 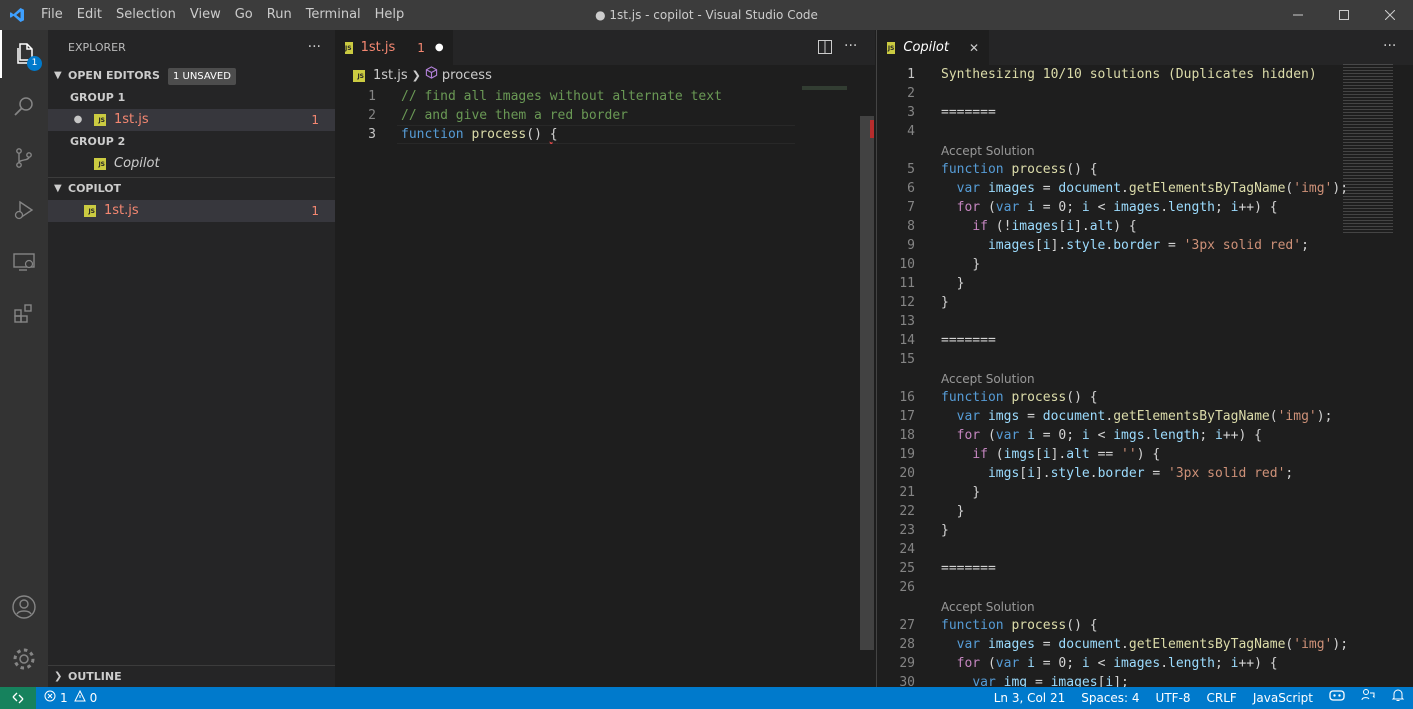 What do you see at coordinates (121, 210) in the screenshot?
I see `folder-filename: 1st.js` at bounding box center [121, 210].